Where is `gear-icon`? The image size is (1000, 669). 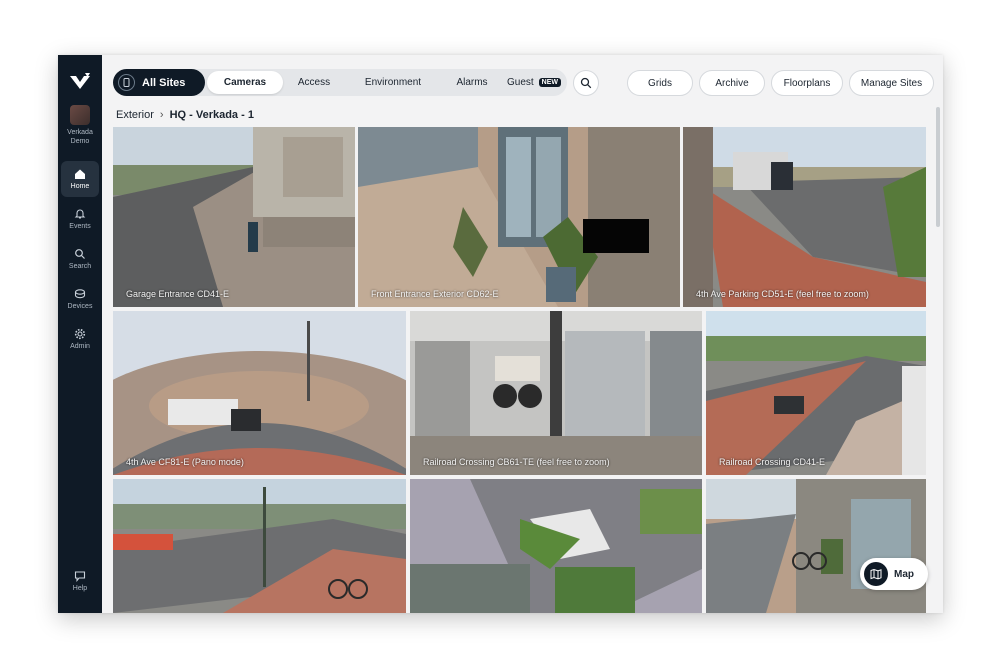 gear-icon is located at coordinates (80, 334).